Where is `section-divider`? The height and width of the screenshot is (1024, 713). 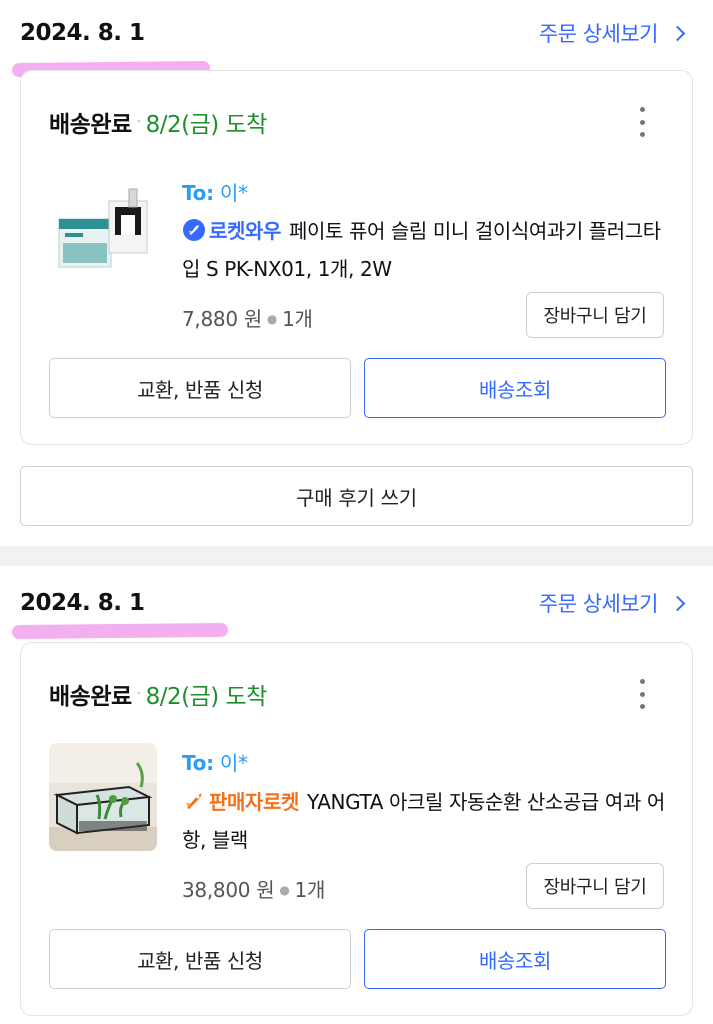 section-divider is located at coordinates (356, 556).